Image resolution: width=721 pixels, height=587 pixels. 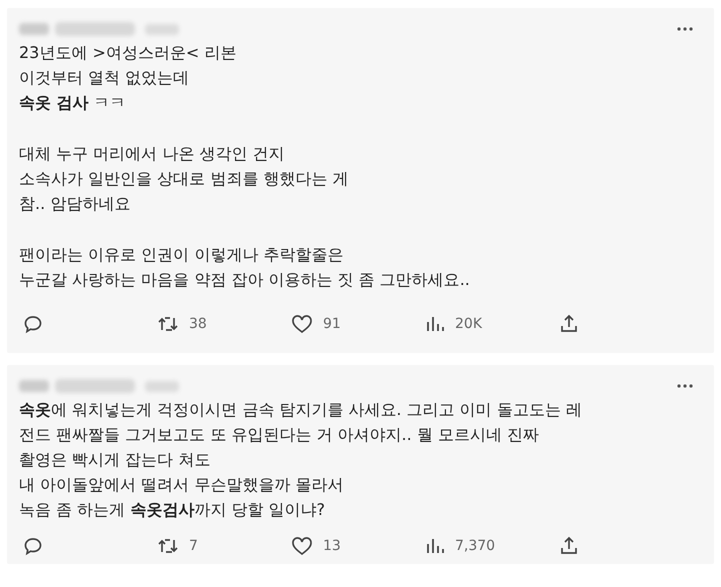 What do you see at coordinates (332, 546) in the screenshot?
I see `action-count: 13` at bounding box center [332, 546].